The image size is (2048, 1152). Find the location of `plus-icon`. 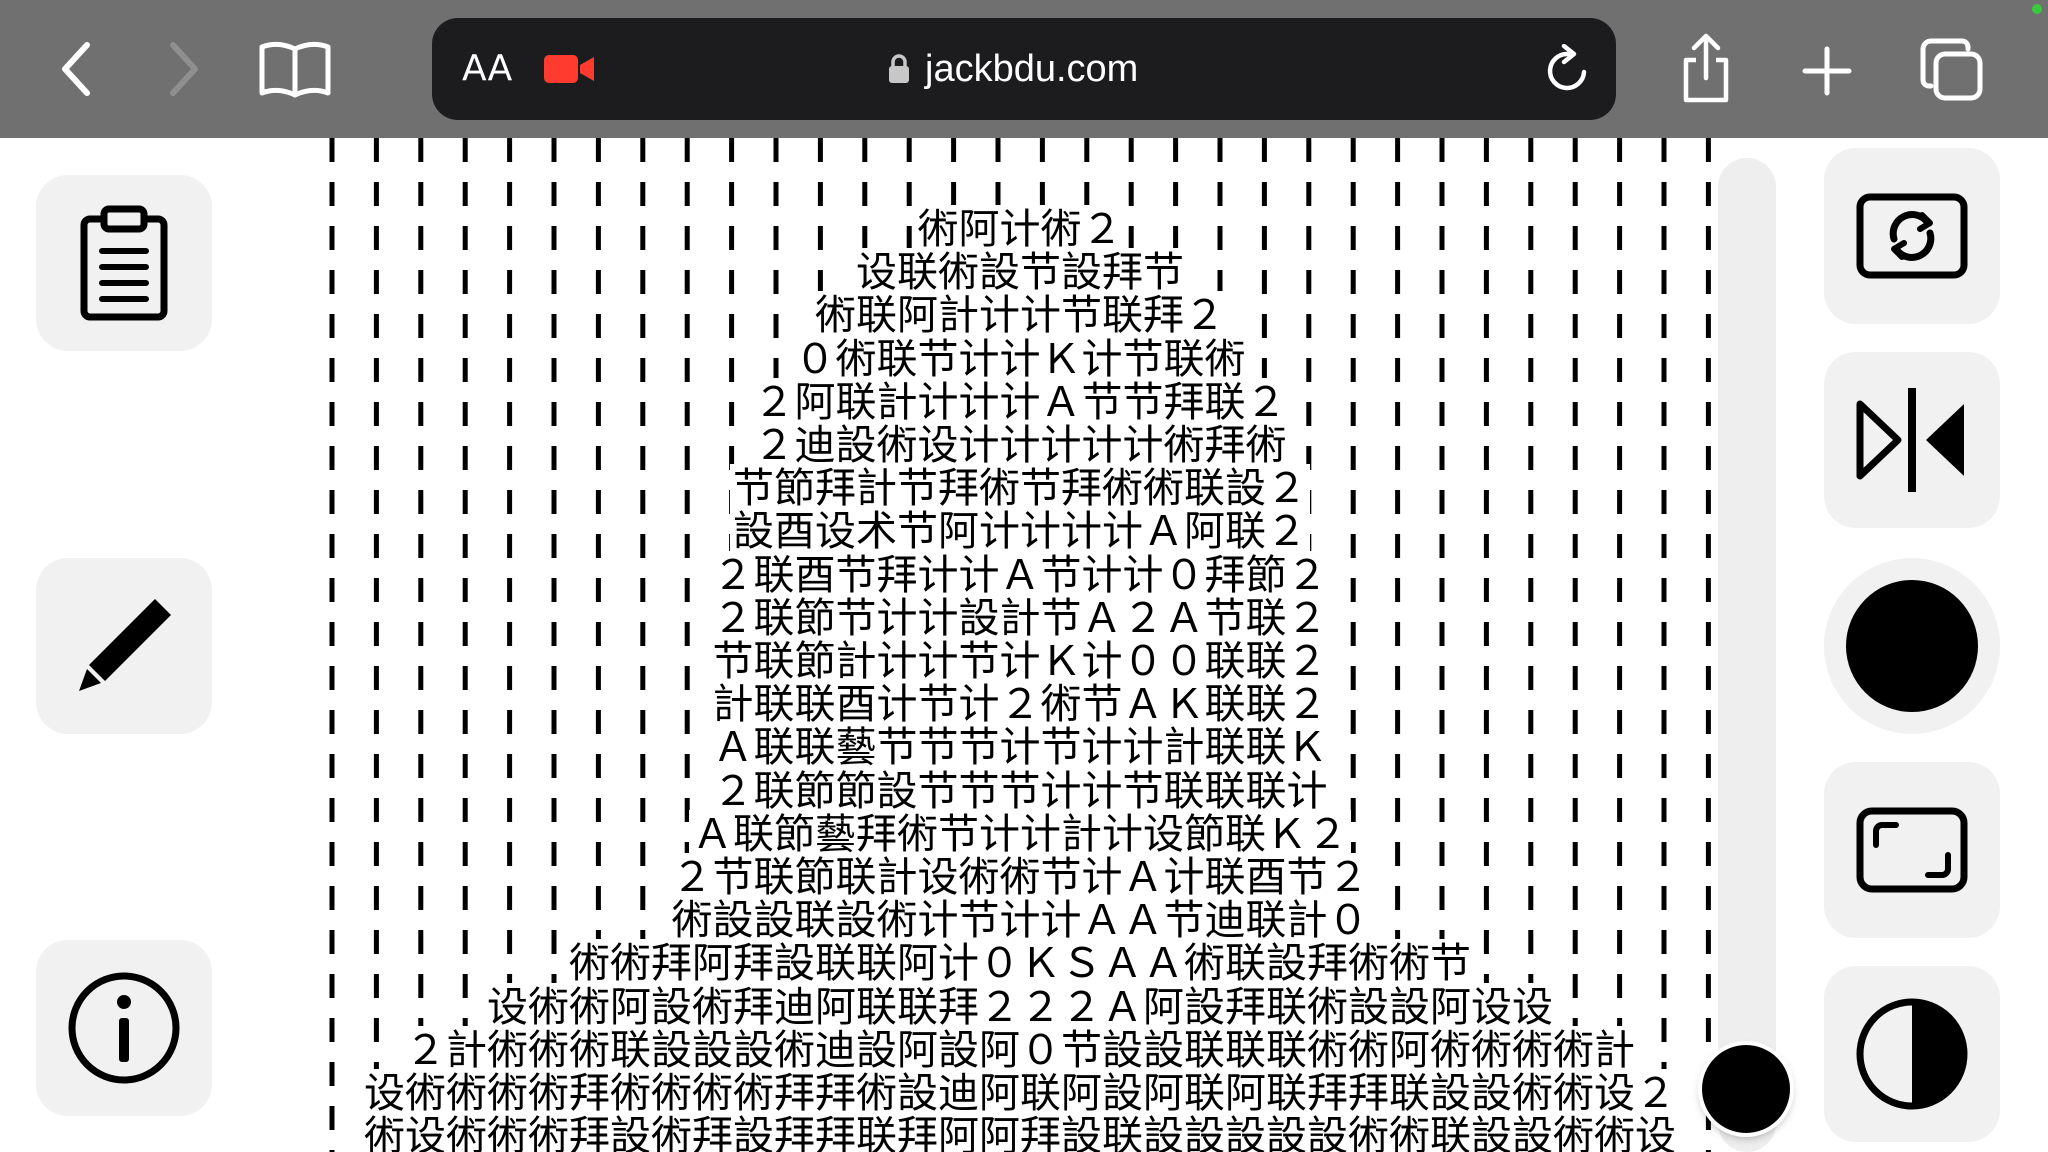

plus-icon is located at coordinates (1827, 71).